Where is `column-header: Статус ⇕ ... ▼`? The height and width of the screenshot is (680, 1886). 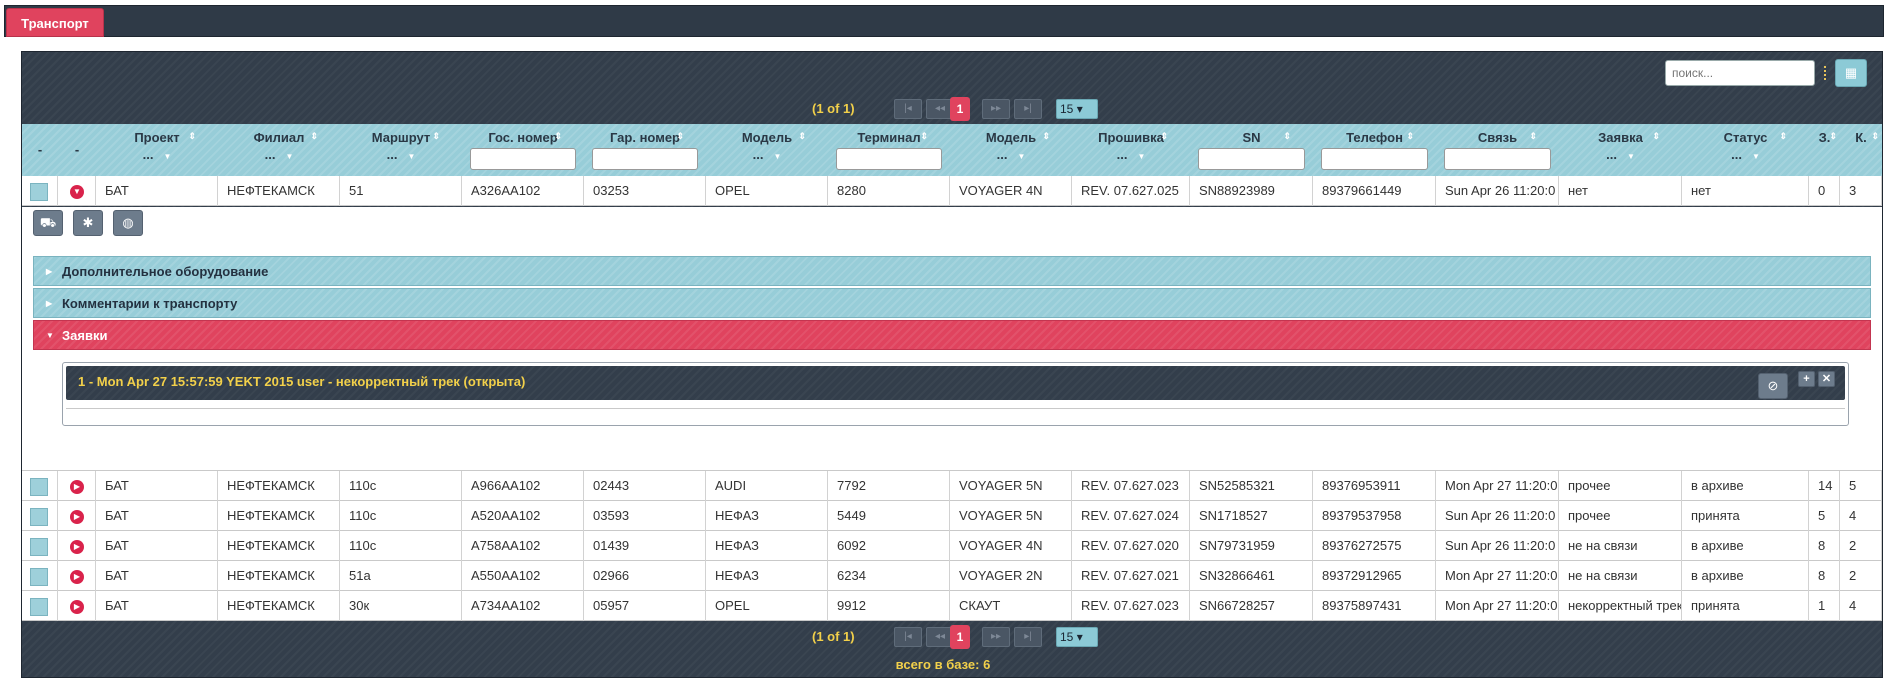 column-header: Статус ⇕ ... ▼ is located at coordinates (1745, 150).